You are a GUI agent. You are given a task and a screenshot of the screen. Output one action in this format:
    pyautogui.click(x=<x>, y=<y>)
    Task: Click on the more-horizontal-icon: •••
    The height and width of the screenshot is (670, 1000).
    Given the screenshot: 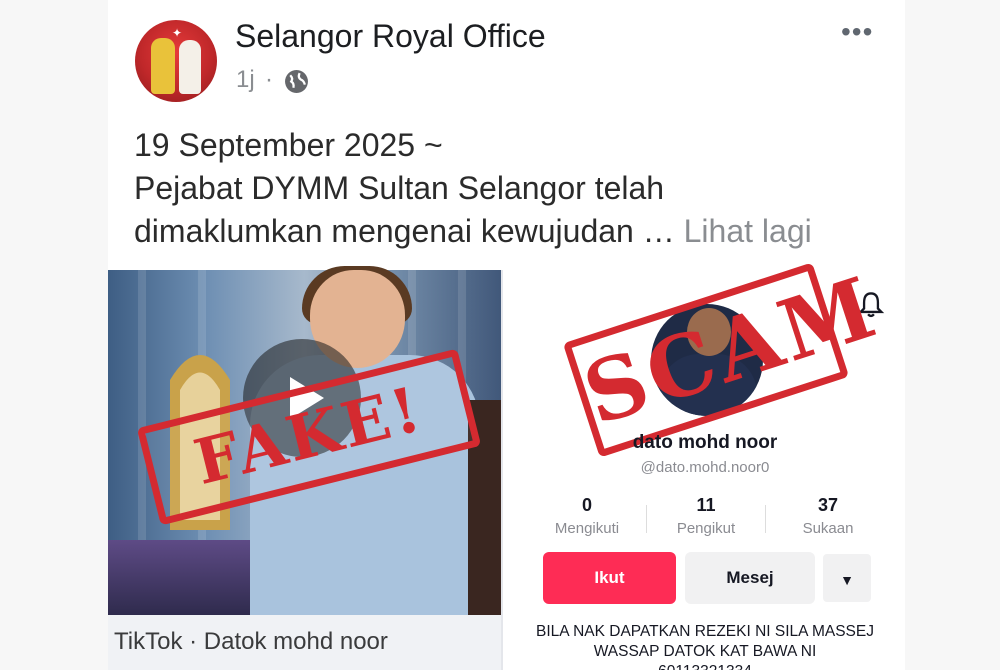 What is the action you would take?
    pyautogui.click(x=857, y=32)
    